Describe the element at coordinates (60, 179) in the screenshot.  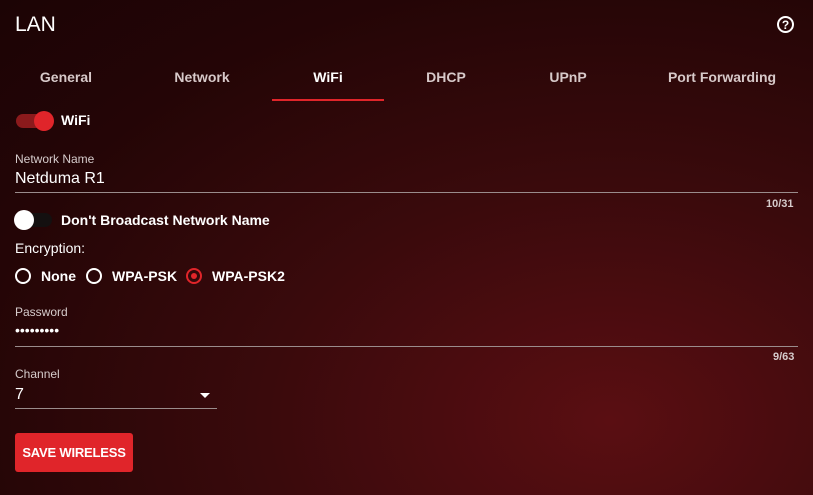
I see `network-name-input: Netduma R1` at that location.